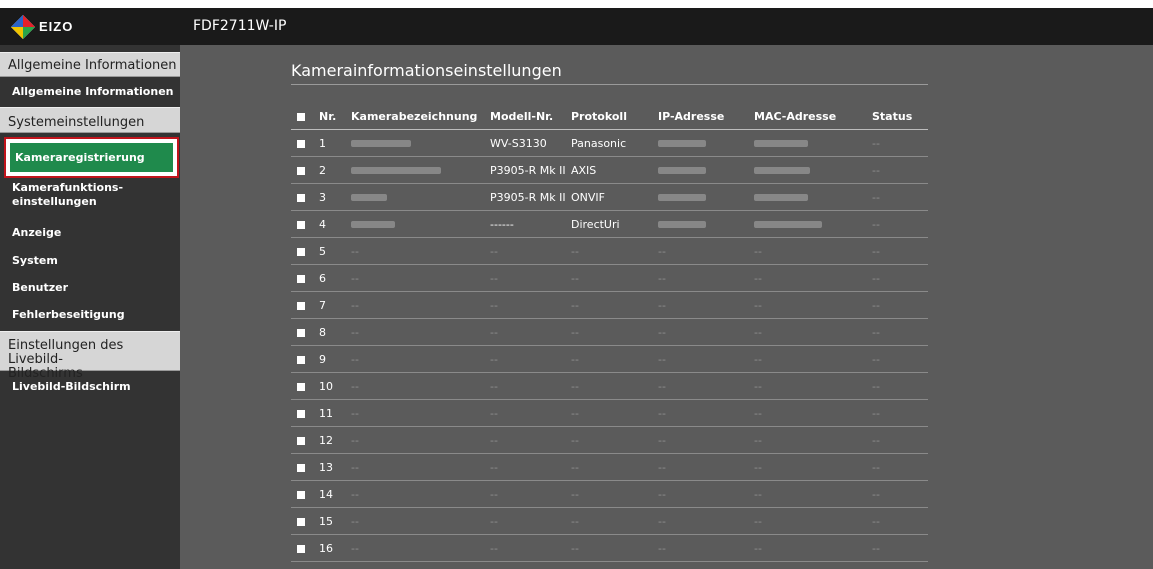  I want to click on select-all-checkbox, so click(305, 116).